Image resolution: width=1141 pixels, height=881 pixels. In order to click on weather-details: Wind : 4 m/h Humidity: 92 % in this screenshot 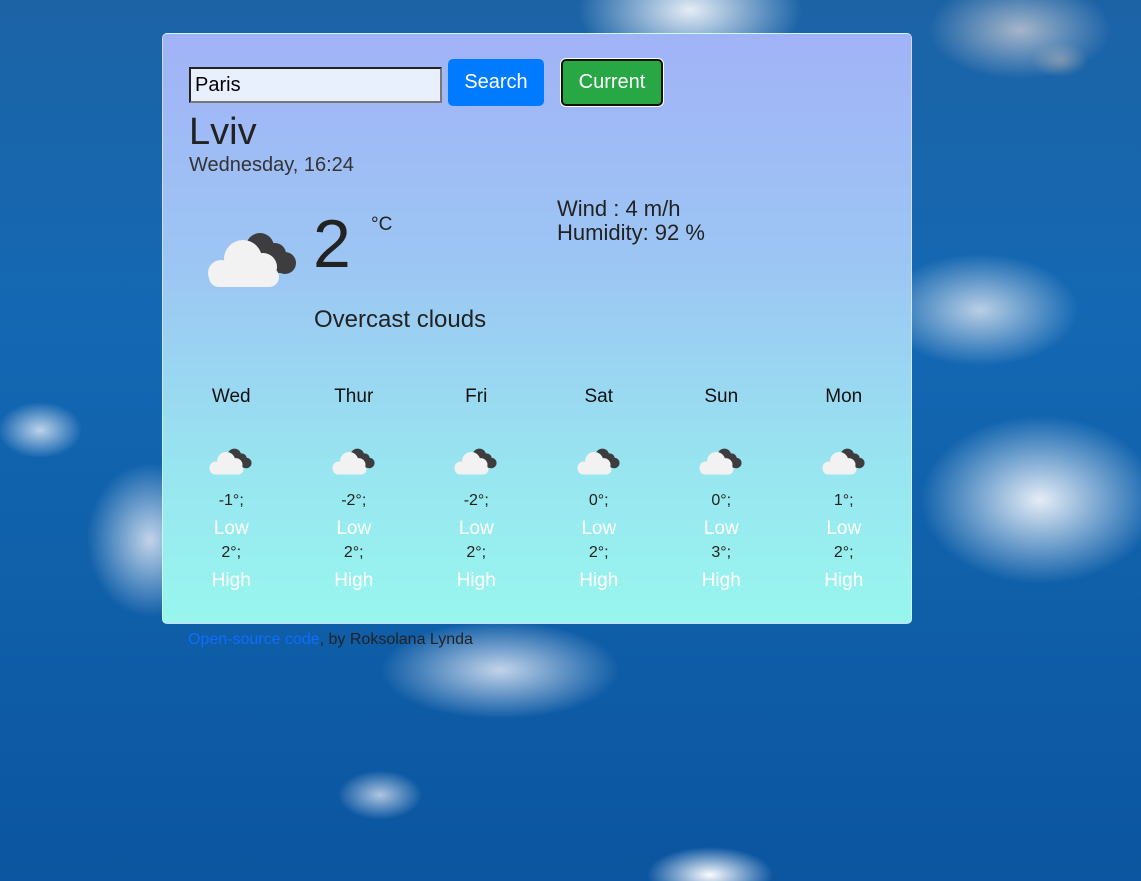, I will do `click(631, 221)`.